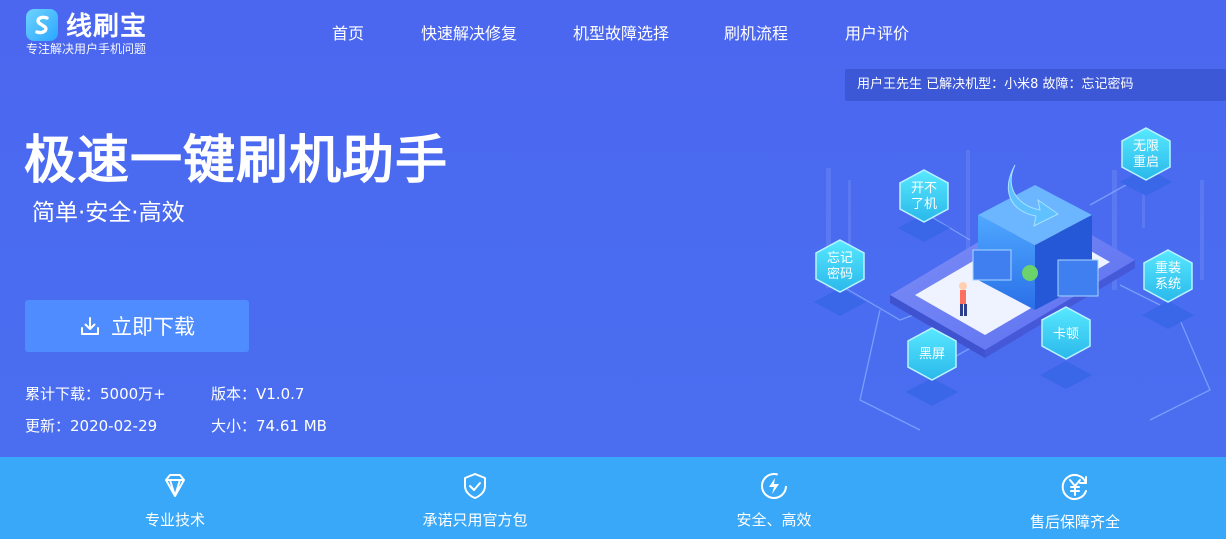 Image resolution: width=1226 pixels, height=539 pixels. I want to click on feature-label: 安全、高效, so click(774, 520).